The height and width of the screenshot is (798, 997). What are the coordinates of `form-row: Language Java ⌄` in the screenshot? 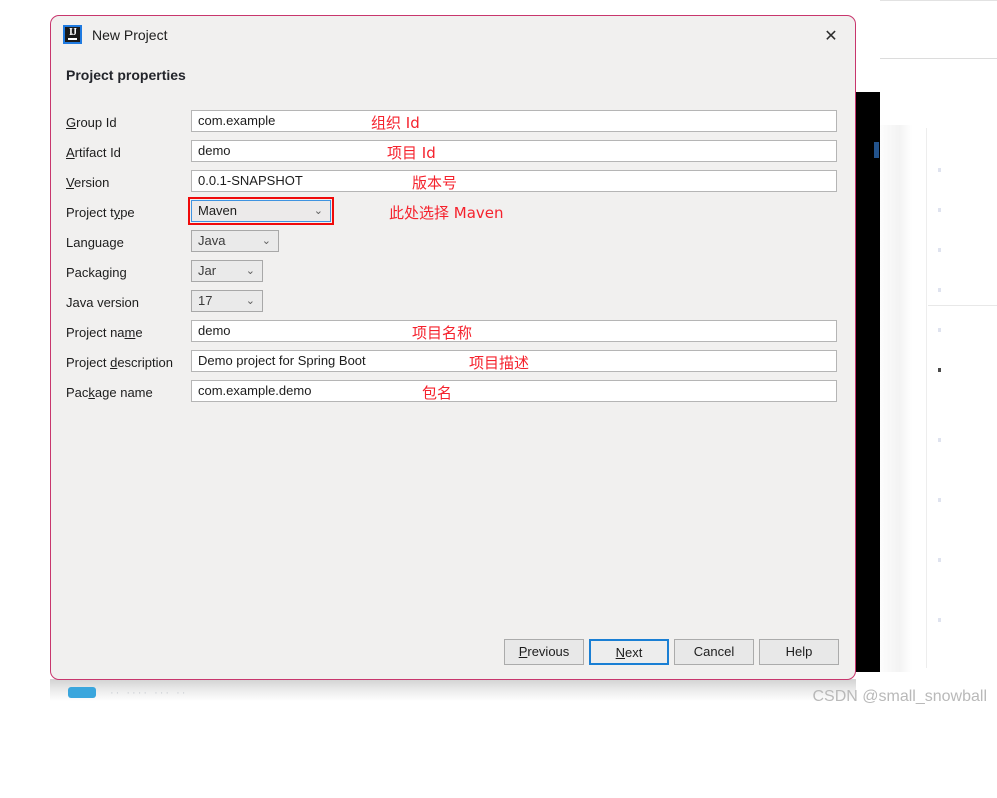 It's located at (453, 244).